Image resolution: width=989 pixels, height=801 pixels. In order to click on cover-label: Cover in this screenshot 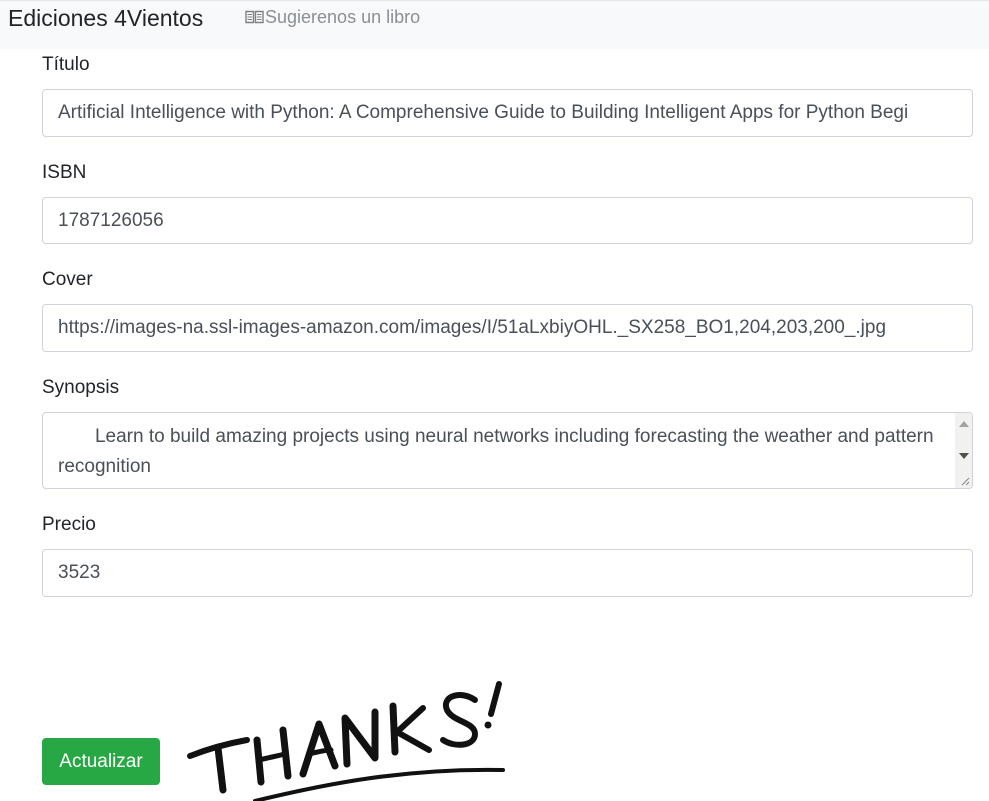, I will do `click(67, 279)`.